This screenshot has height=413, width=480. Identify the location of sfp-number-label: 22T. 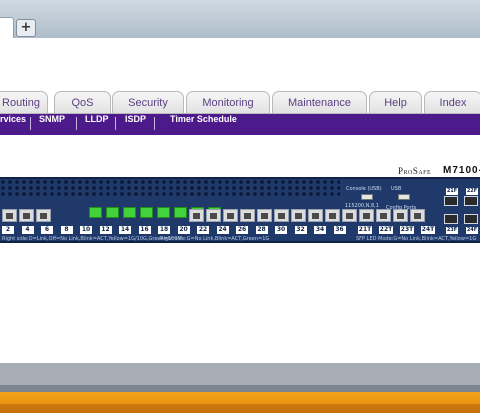
(386, 230).